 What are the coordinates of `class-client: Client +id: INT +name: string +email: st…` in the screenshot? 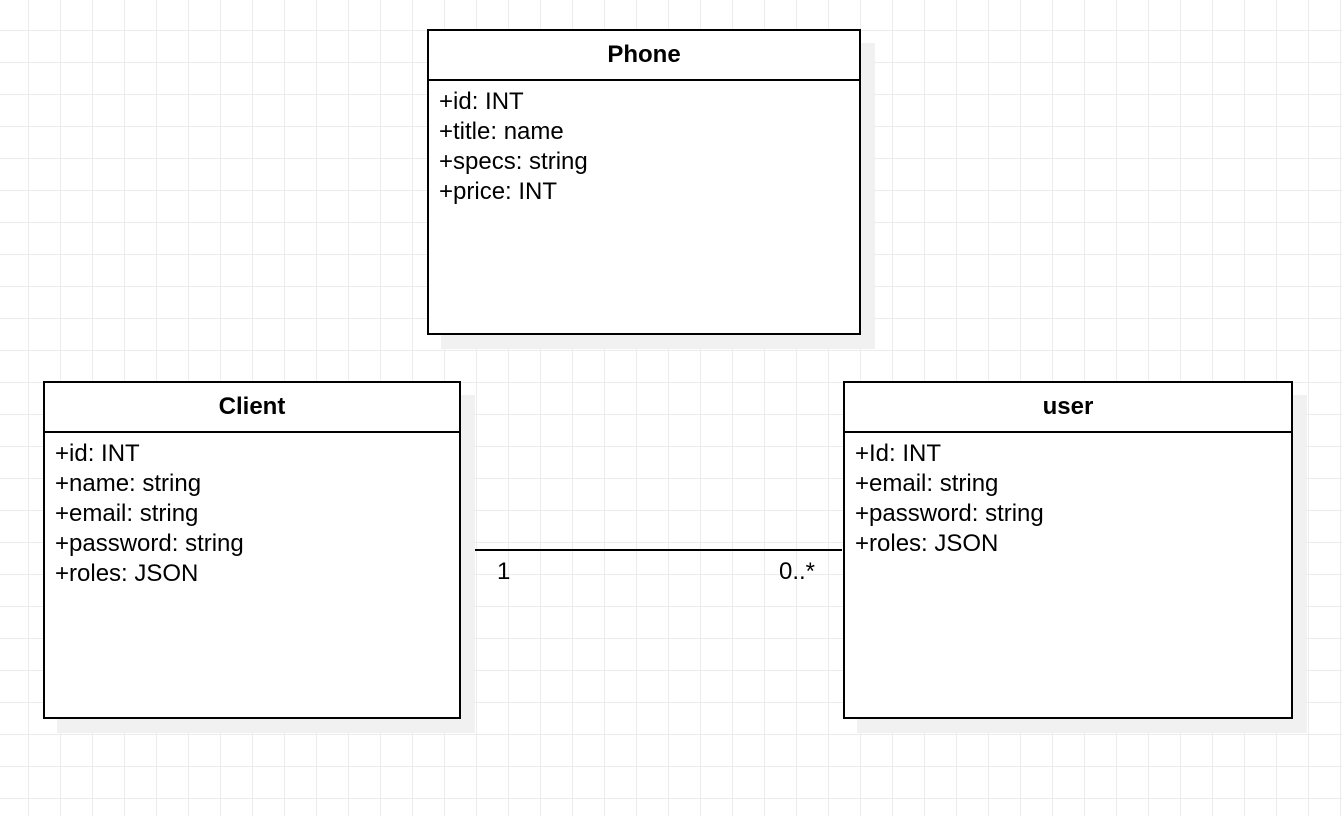 It's located at (252, 550).